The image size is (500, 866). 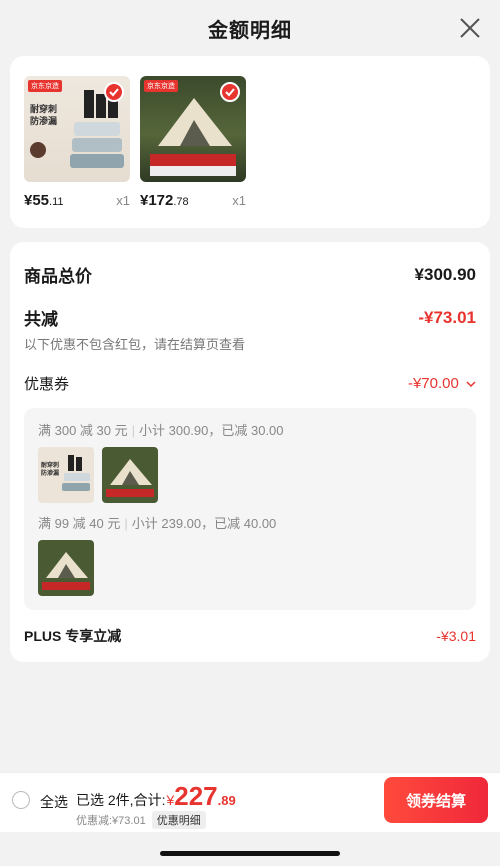 I want to click on product-item: 京东京造 ¥172.78 x1, so click(x=193, y=152).